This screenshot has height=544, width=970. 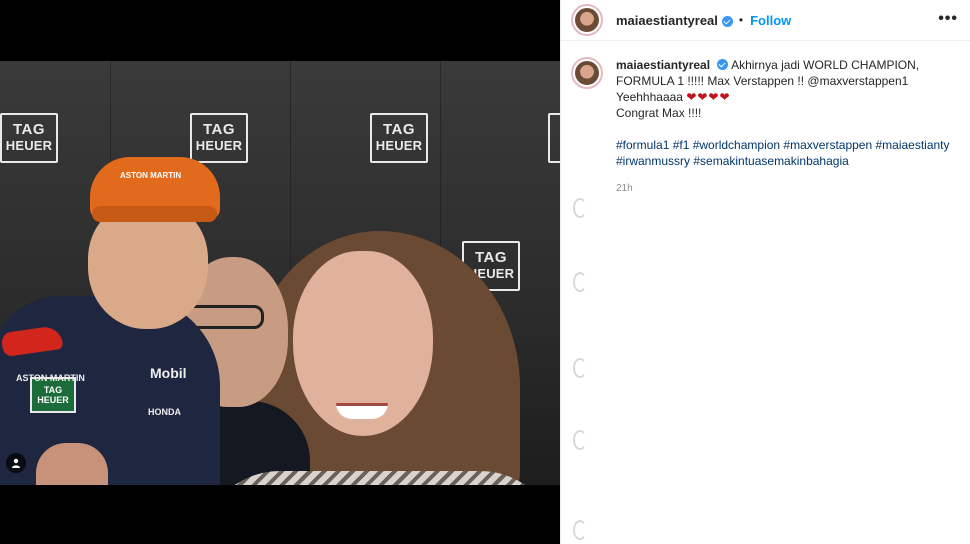 I want to click on more-options-icon: •••, so click(x=948, y=19).